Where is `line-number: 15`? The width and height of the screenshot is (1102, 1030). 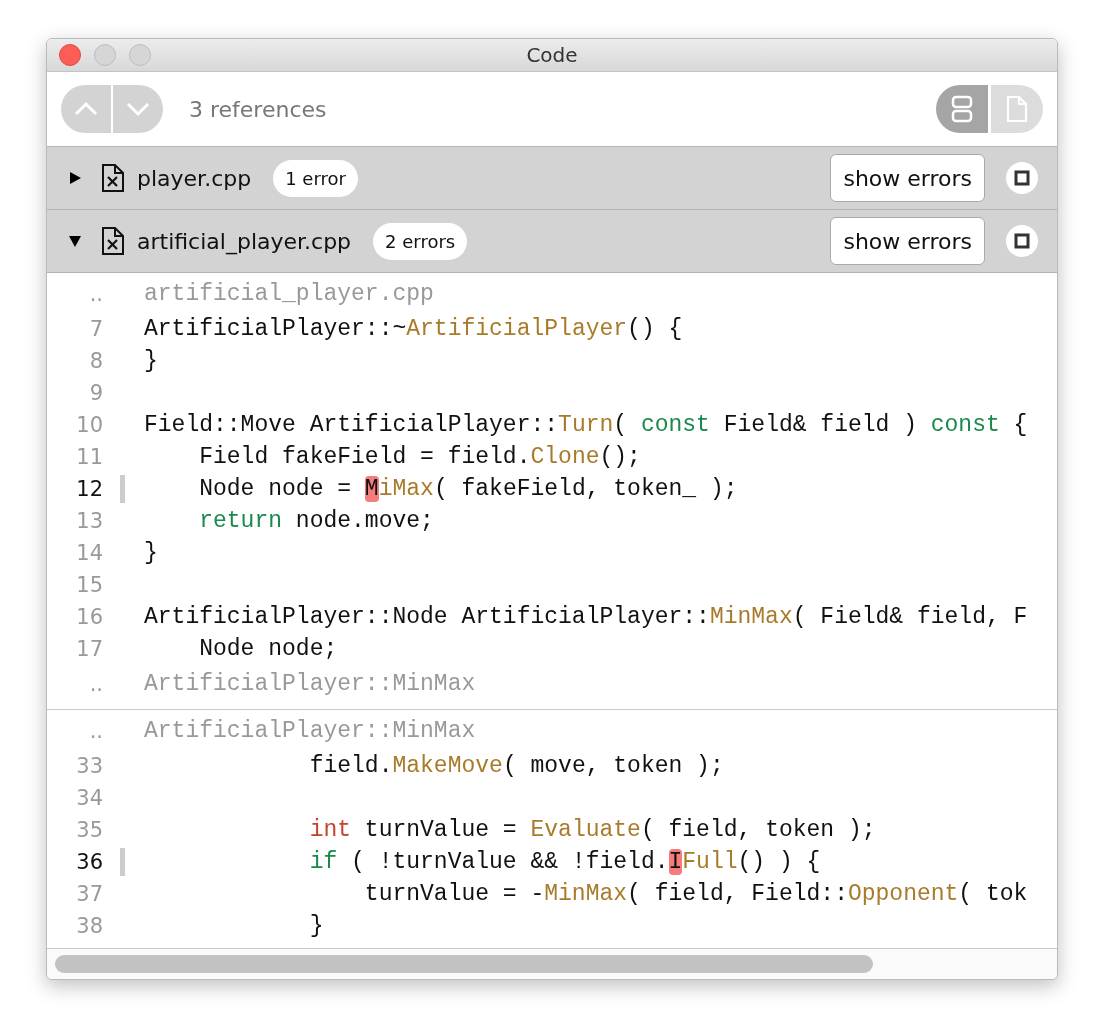 line-number: 15 is located at coordinates (89, 585).